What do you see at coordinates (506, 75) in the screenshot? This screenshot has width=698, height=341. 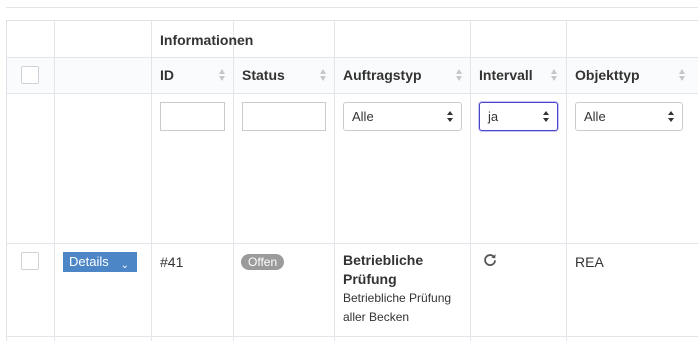 I see `column-header-intervall: Intervall` at bounding box center [506, 75].